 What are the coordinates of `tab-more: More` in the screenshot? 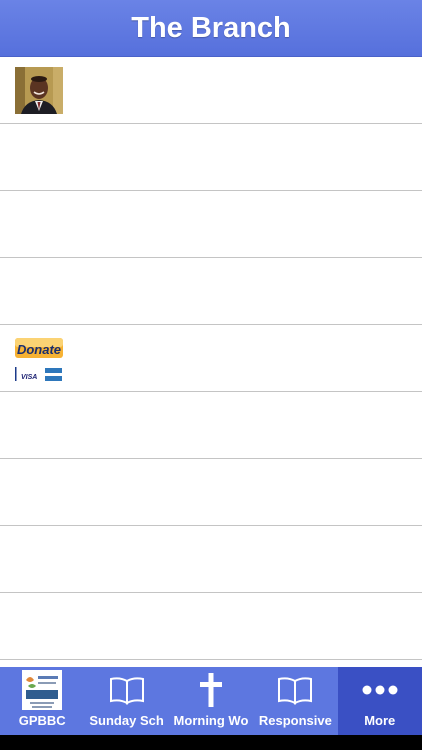 It's located at (379, 701).